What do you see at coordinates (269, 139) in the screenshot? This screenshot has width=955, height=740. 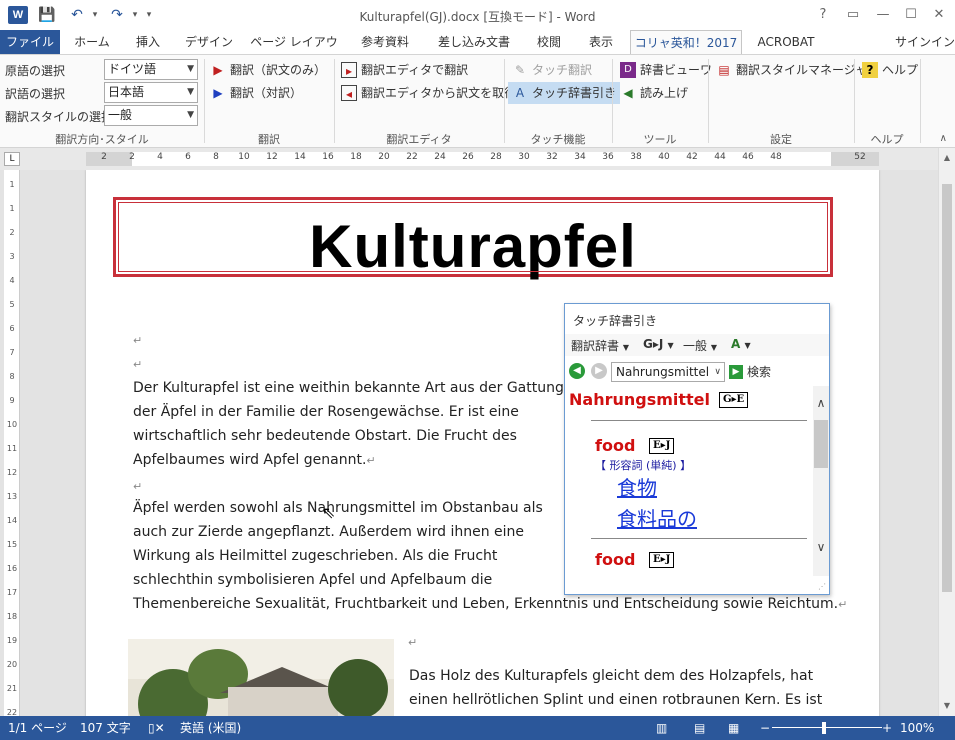 I see `group-label-translate: 翻訳` at bounding box center [269, 139].